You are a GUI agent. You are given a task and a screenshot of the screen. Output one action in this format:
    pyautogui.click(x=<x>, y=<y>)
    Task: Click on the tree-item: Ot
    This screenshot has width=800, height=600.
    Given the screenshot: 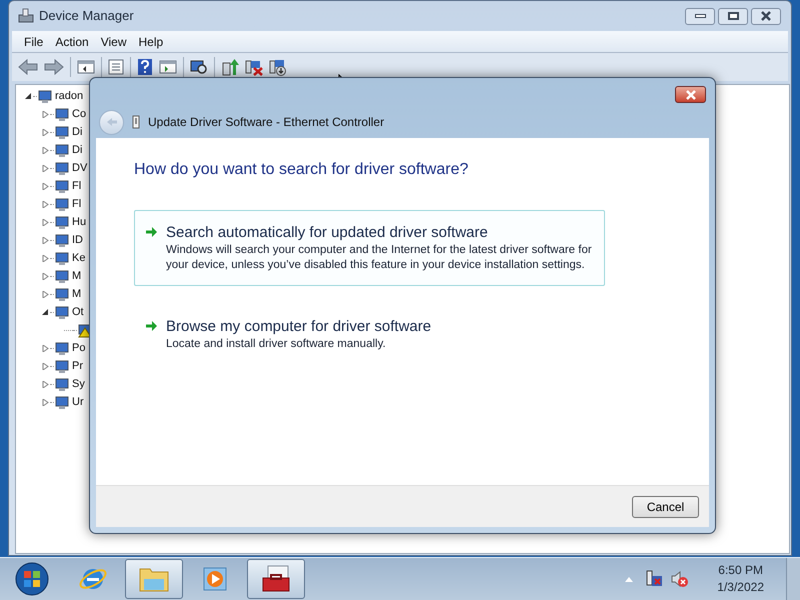 What is the action you would take?
    pyautogui.click(x=78, y=312)
    